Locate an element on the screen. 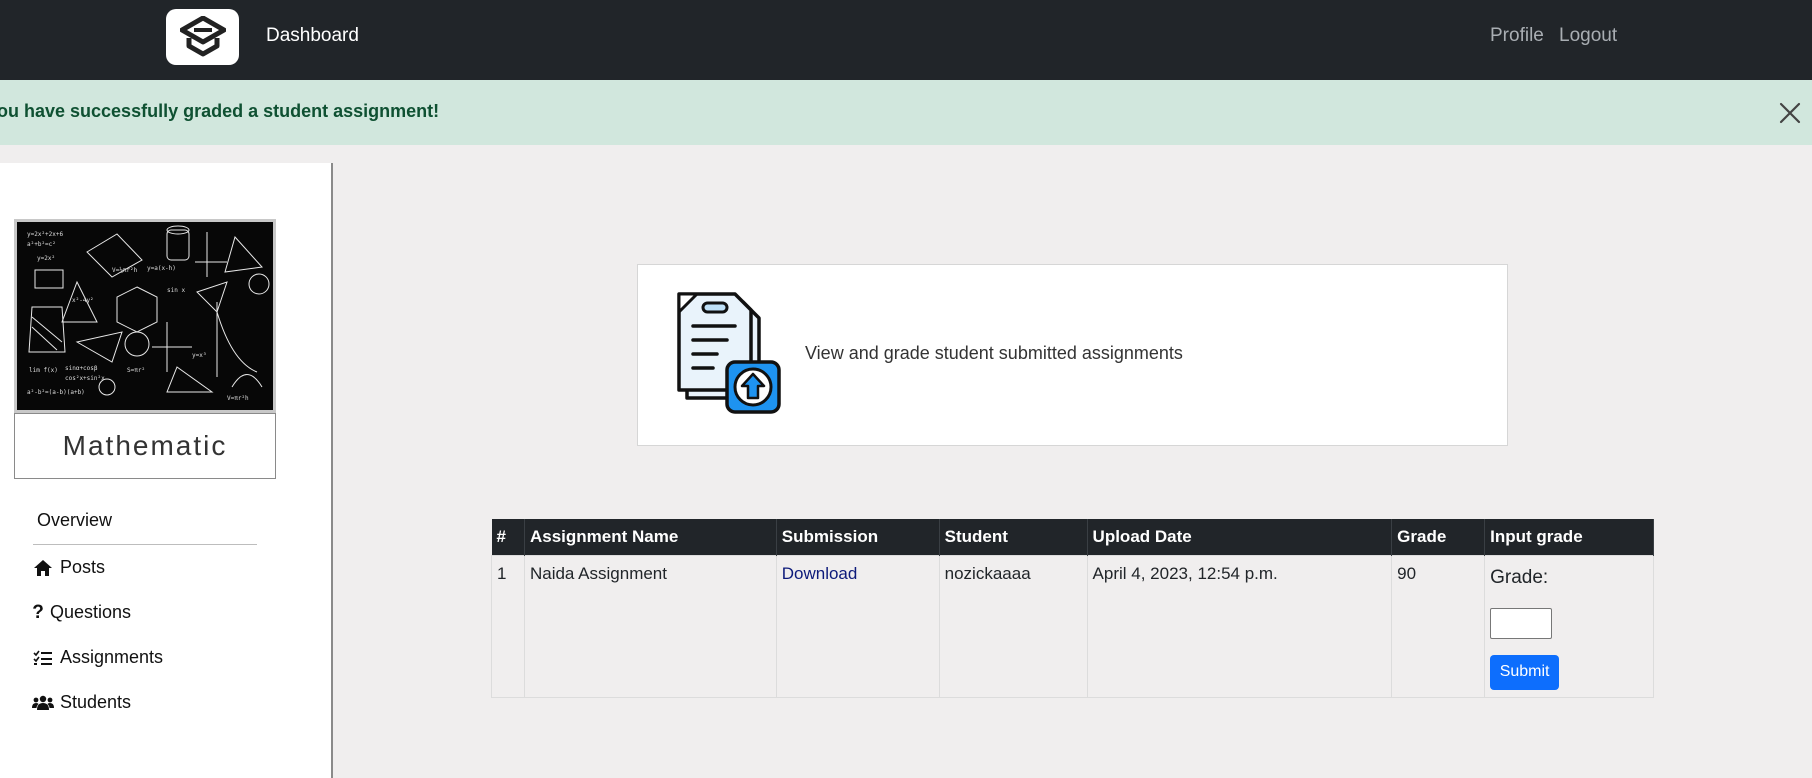 This screenshot has width=1812, height=778. column-header: Student is located at coordinates (1013, 537).